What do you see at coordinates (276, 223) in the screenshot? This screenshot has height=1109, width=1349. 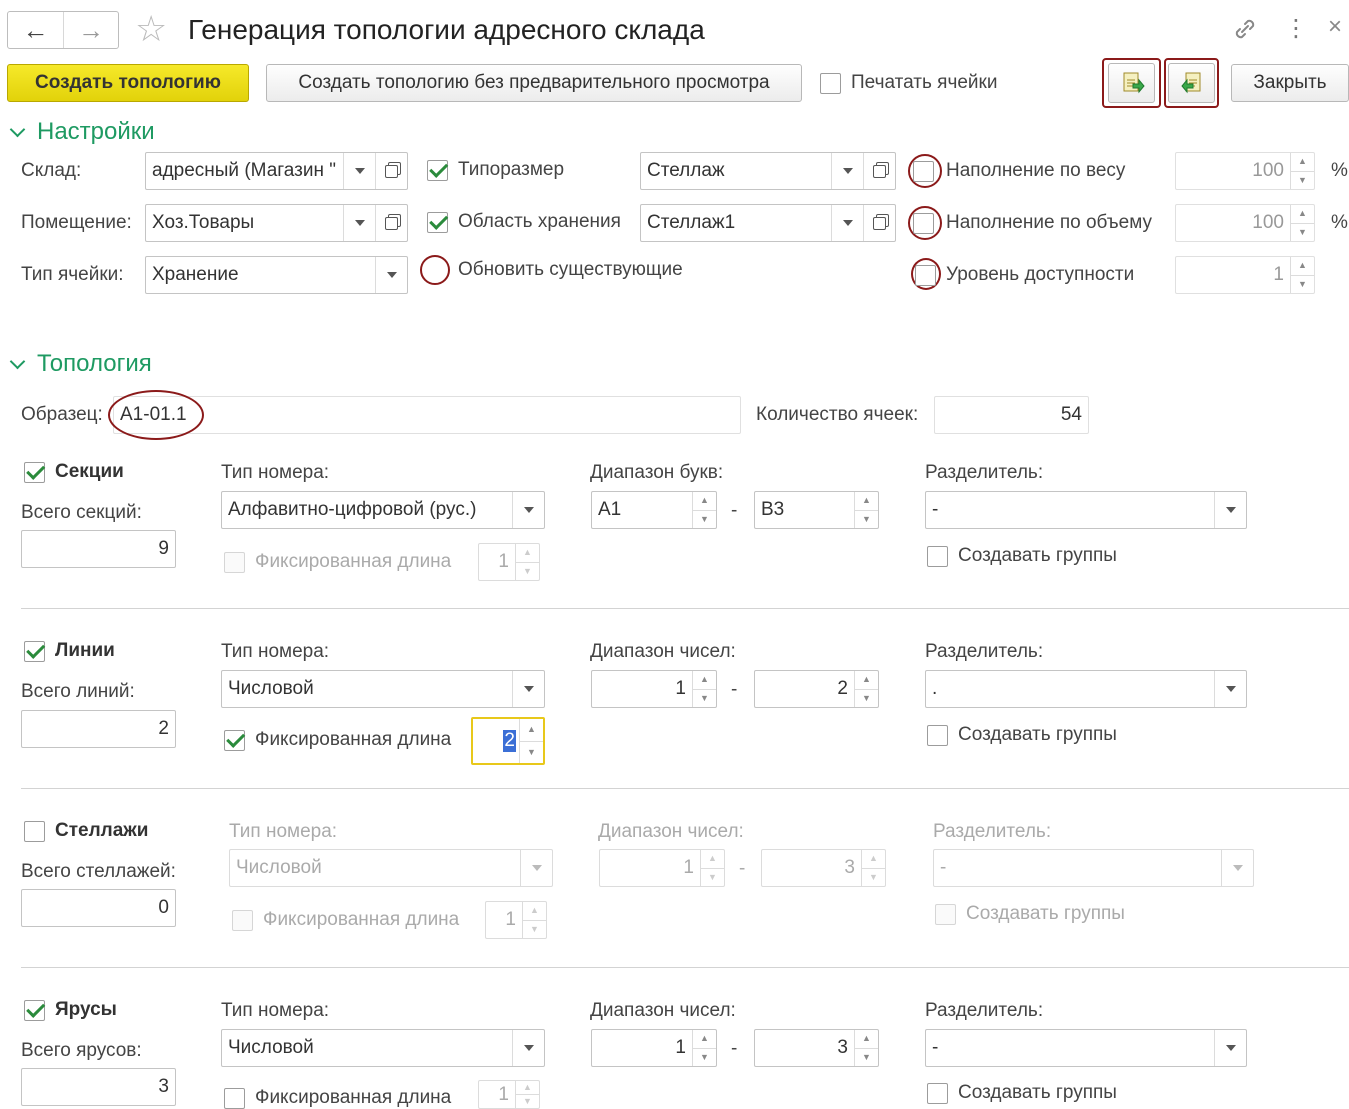 I see `room-field: Хоз.Товары` at bounding box center [276, 223].